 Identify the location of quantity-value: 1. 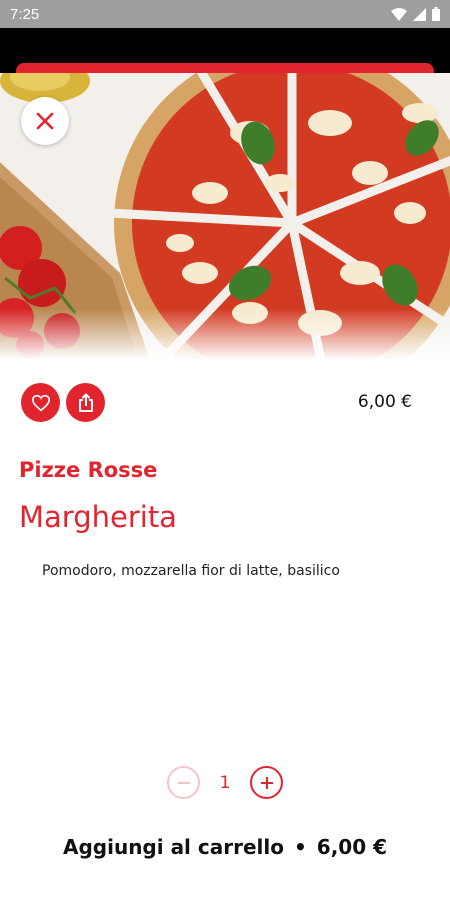
(225, 782).